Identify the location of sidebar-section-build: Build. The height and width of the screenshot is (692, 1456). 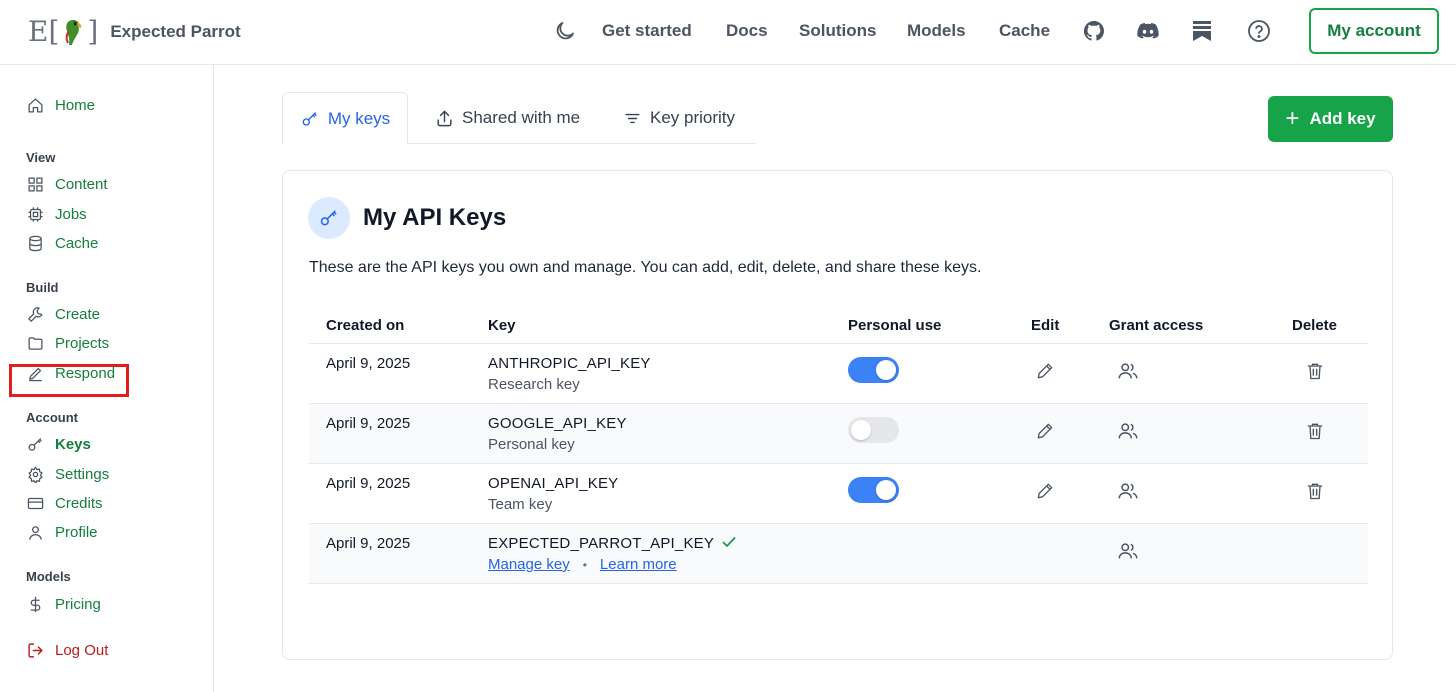
(42, 287).